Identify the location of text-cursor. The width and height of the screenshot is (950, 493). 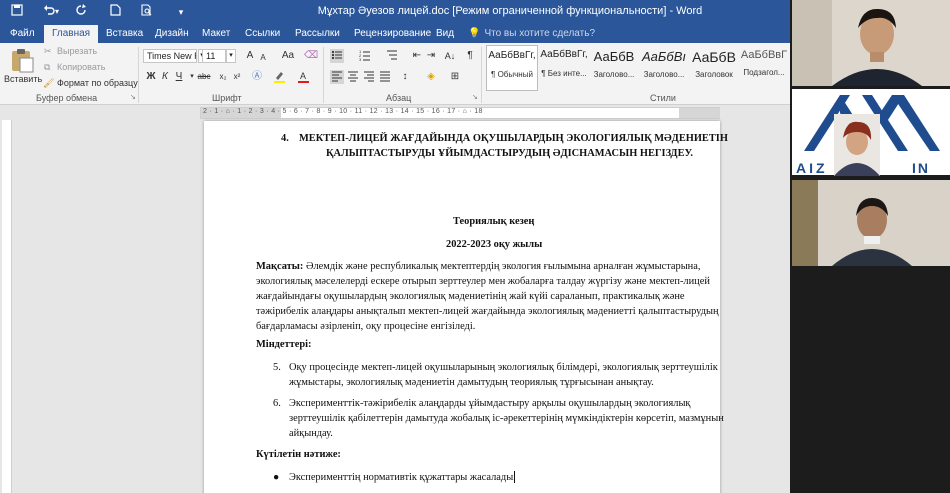
(514, 477).